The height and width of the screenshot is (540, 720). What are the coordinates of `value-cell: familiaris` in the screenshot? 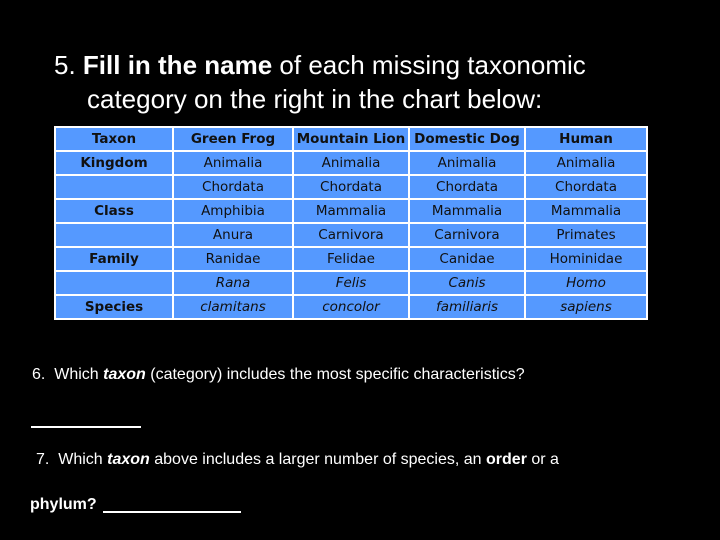 It's located at (467, 307).